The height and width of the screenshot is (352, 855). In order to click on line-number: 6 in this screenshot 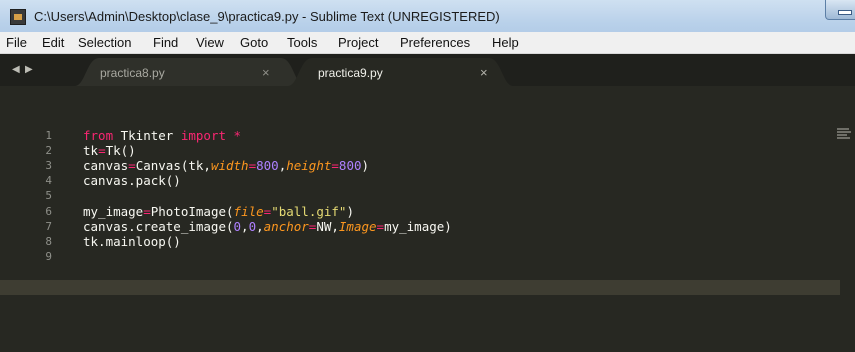, I will do `click(48, 211)`.